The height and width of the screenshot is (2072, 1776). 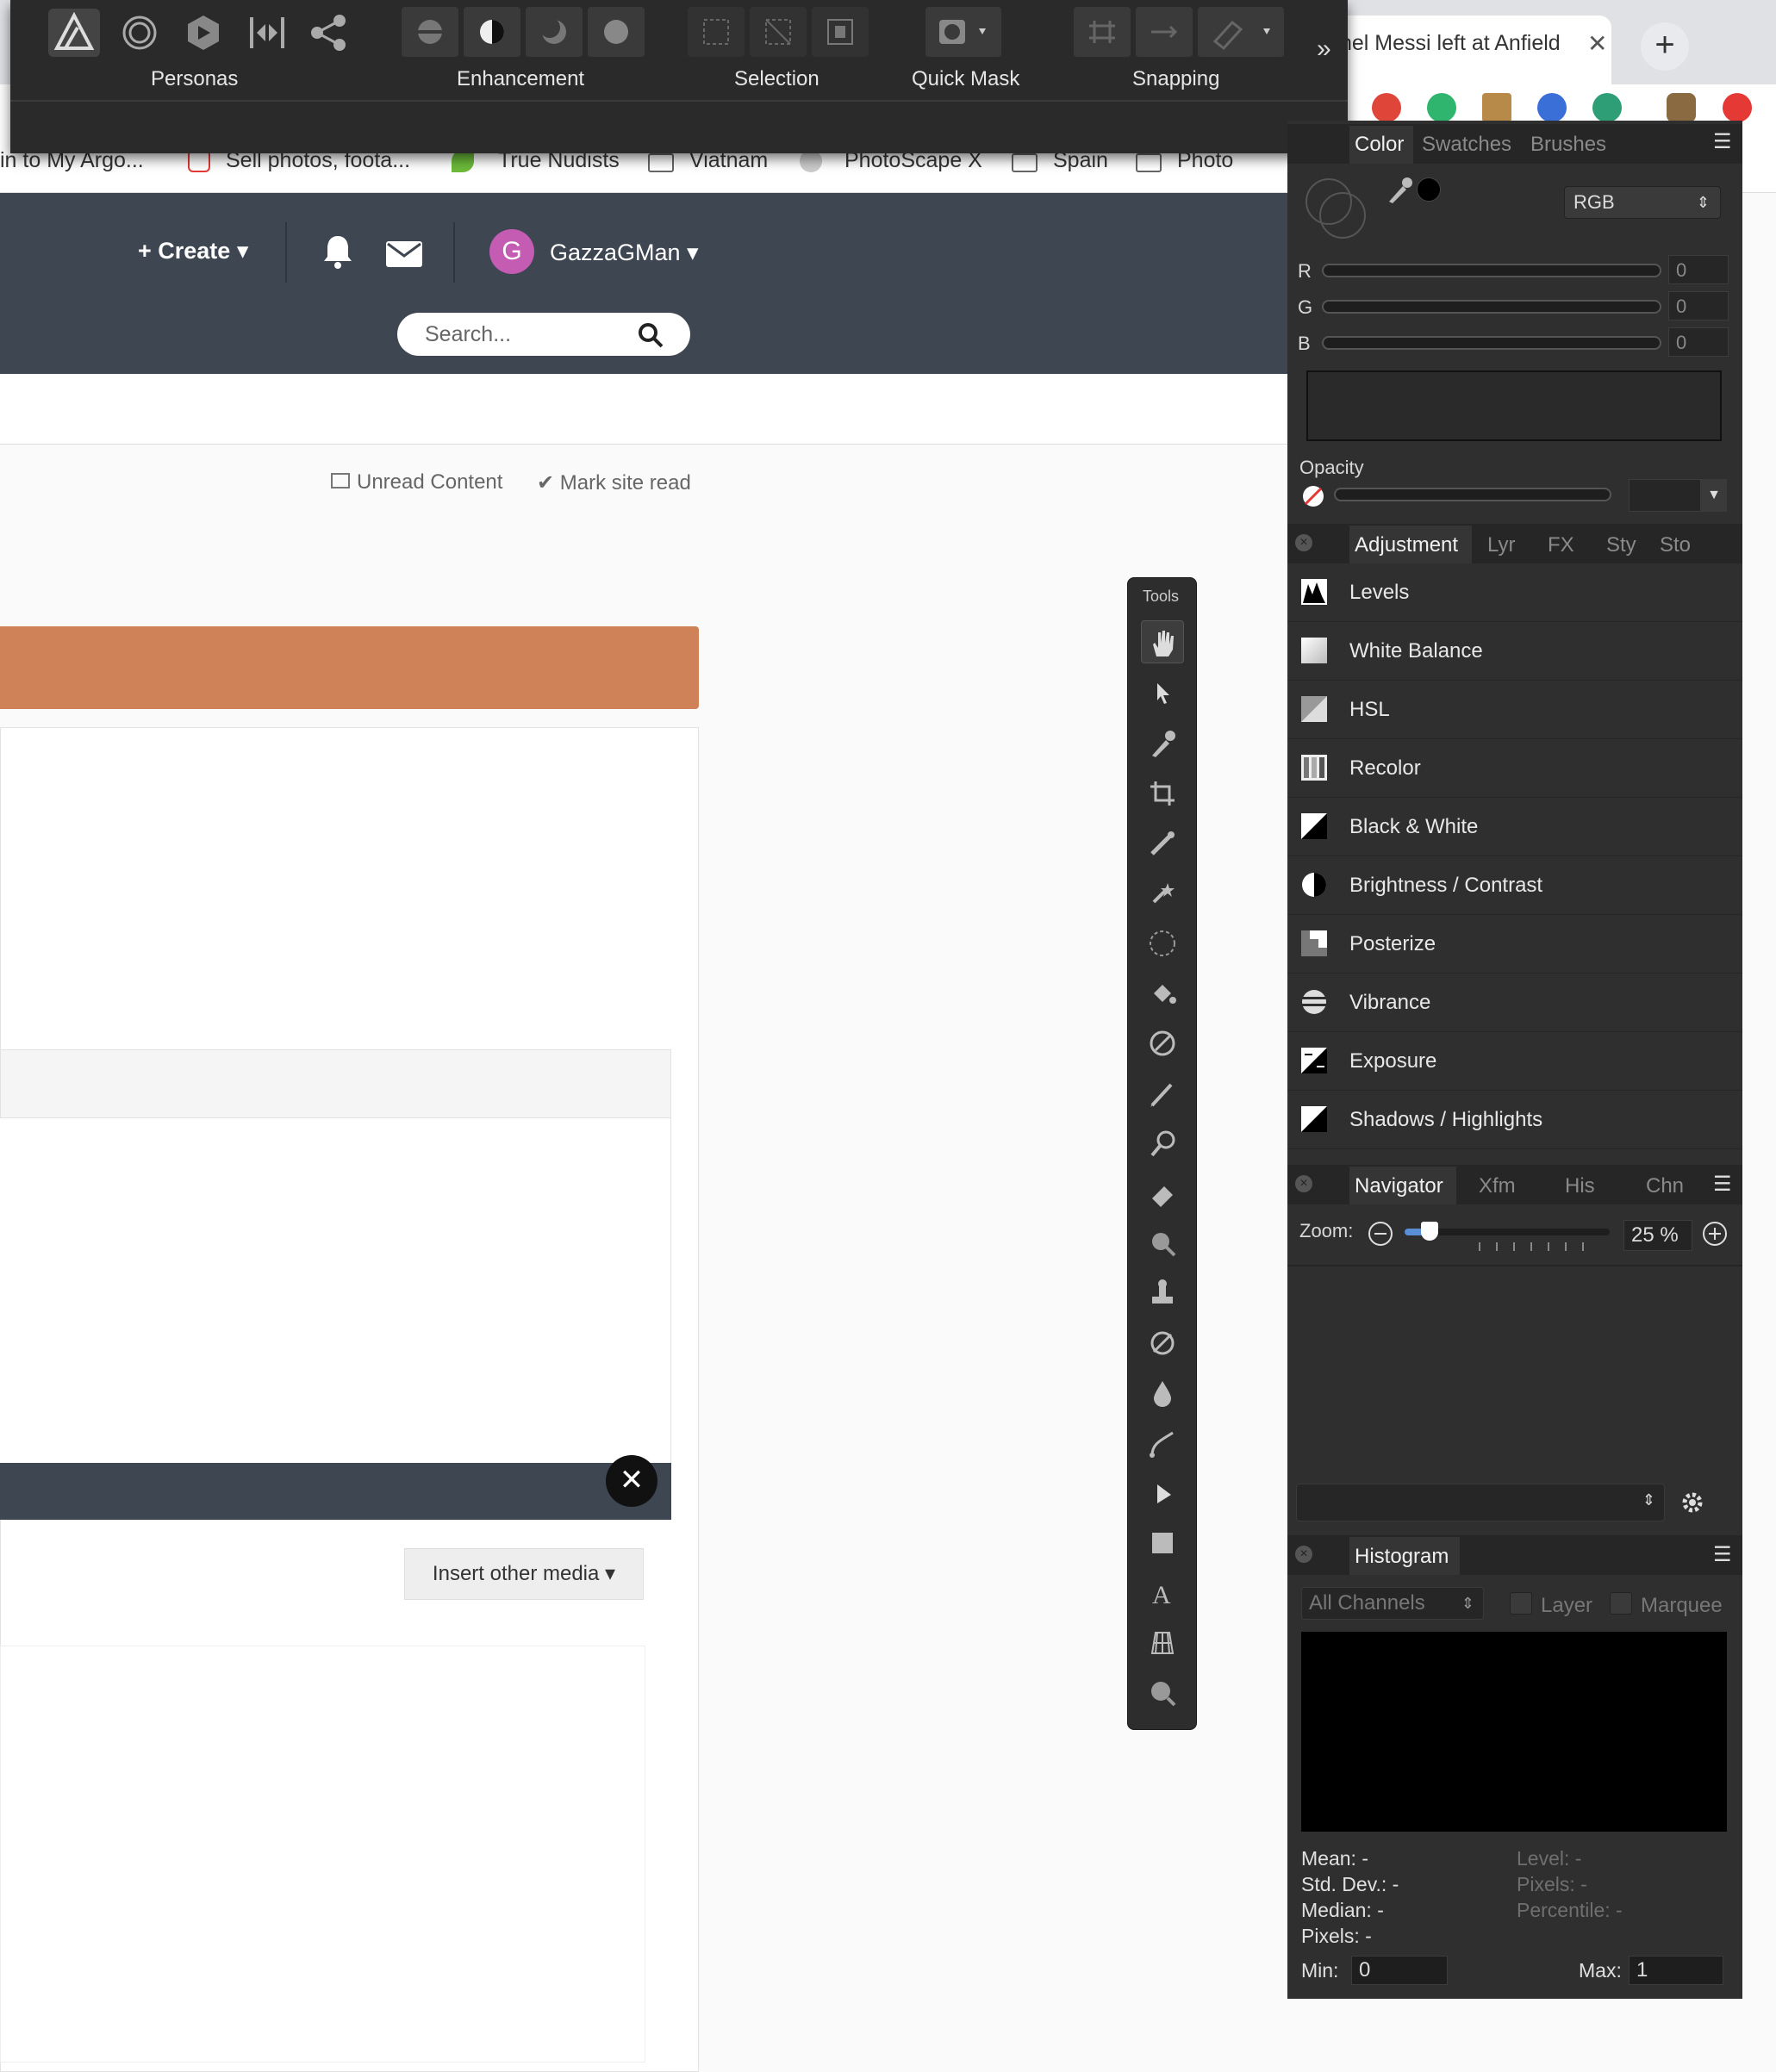 What do you see at coordinates (193, 251) in the screenshot?
I see `create-button: + Create ▾` at bounding box center [193, 251].